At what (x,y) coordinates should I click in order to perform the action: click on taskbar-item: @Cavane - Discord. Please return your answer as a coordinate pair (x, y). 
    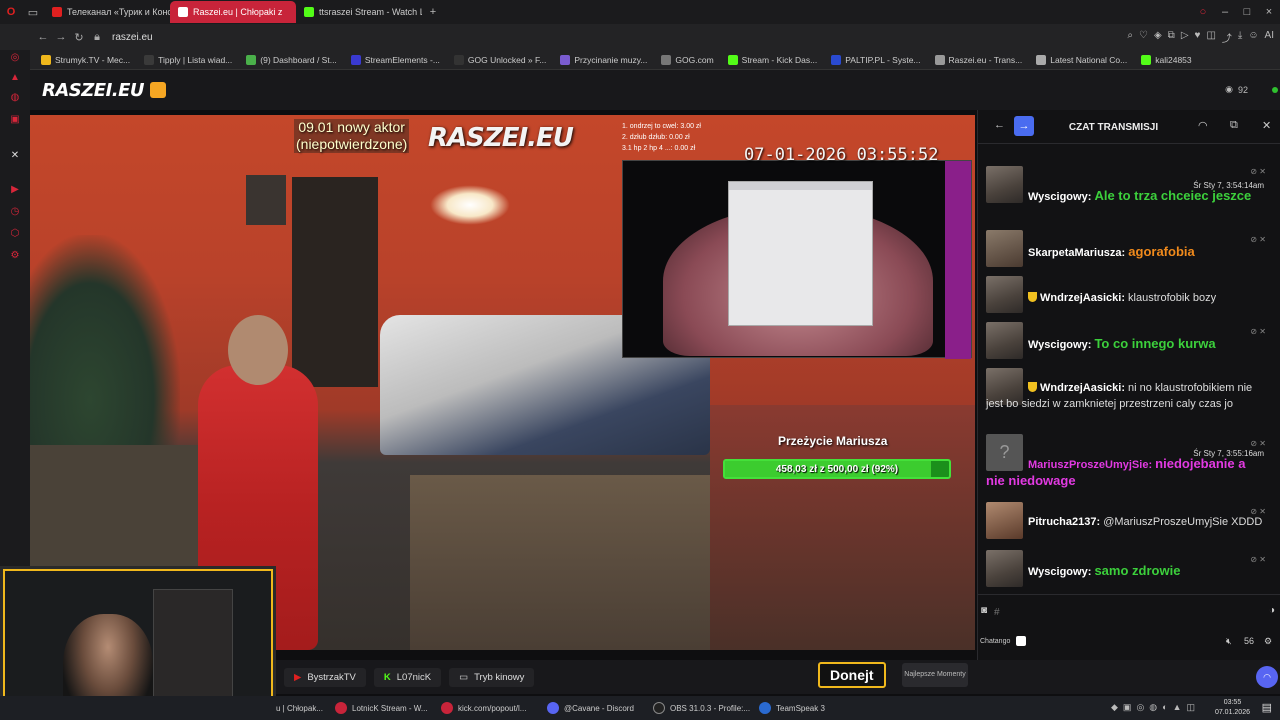
    Looking at the image, I should click on (594, 708).